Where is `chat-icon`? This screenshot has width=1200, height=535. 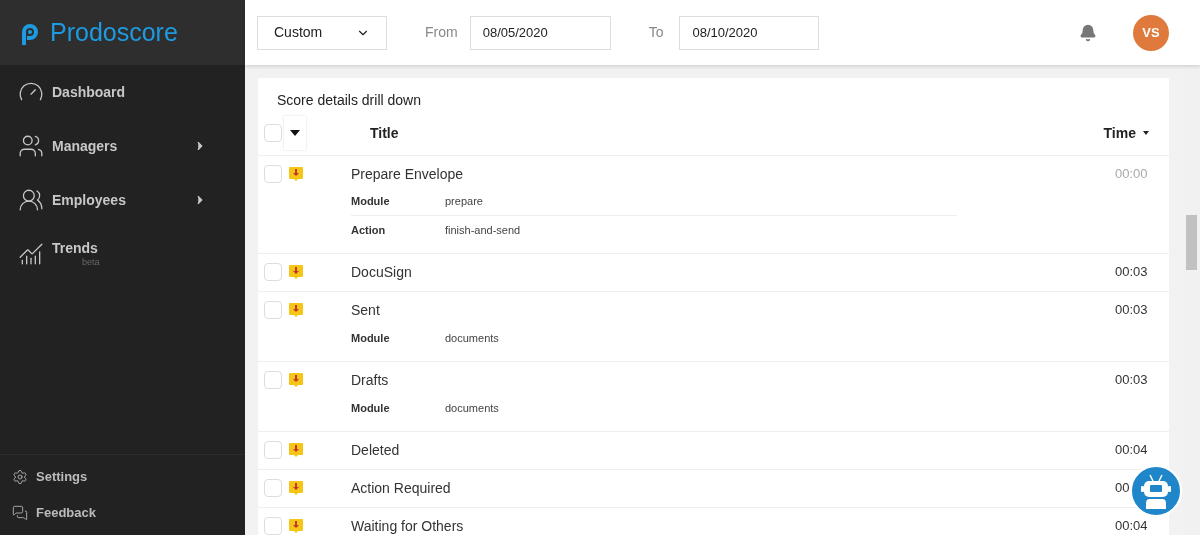 chat-icon is located at coordinates (20, 513).